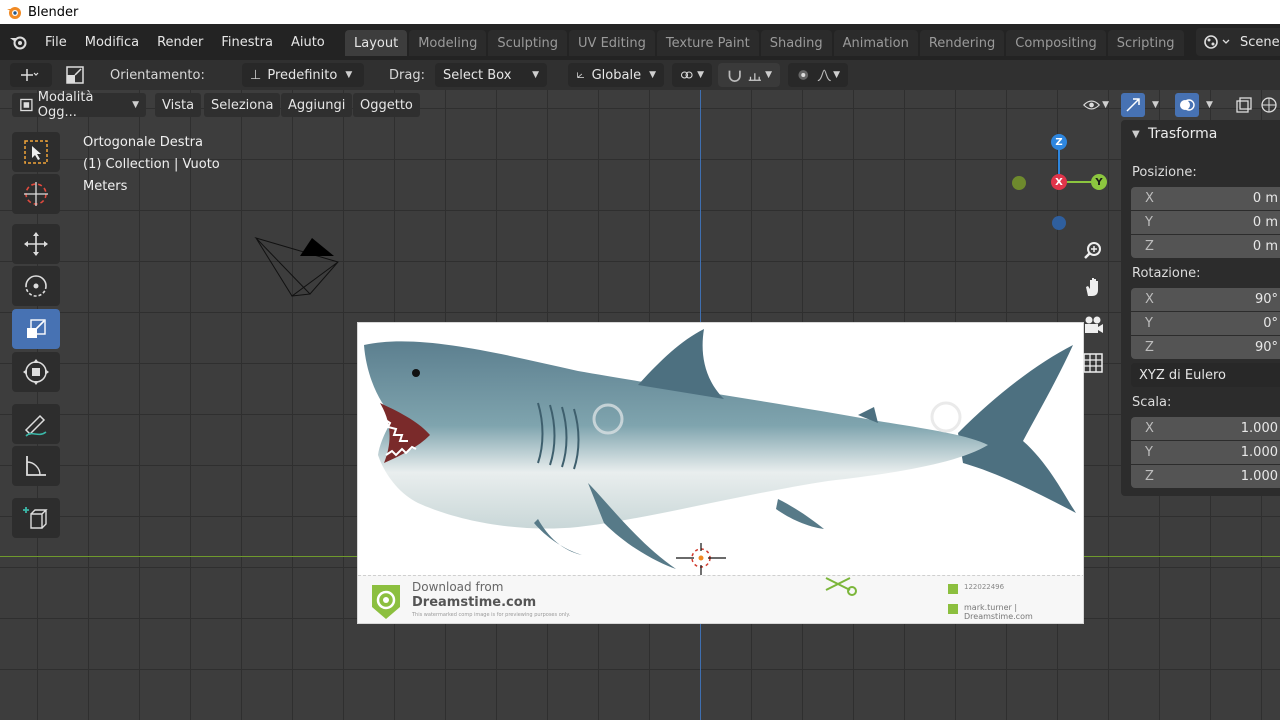  I want to click on tab-animation: Animation, so click(875, 43).